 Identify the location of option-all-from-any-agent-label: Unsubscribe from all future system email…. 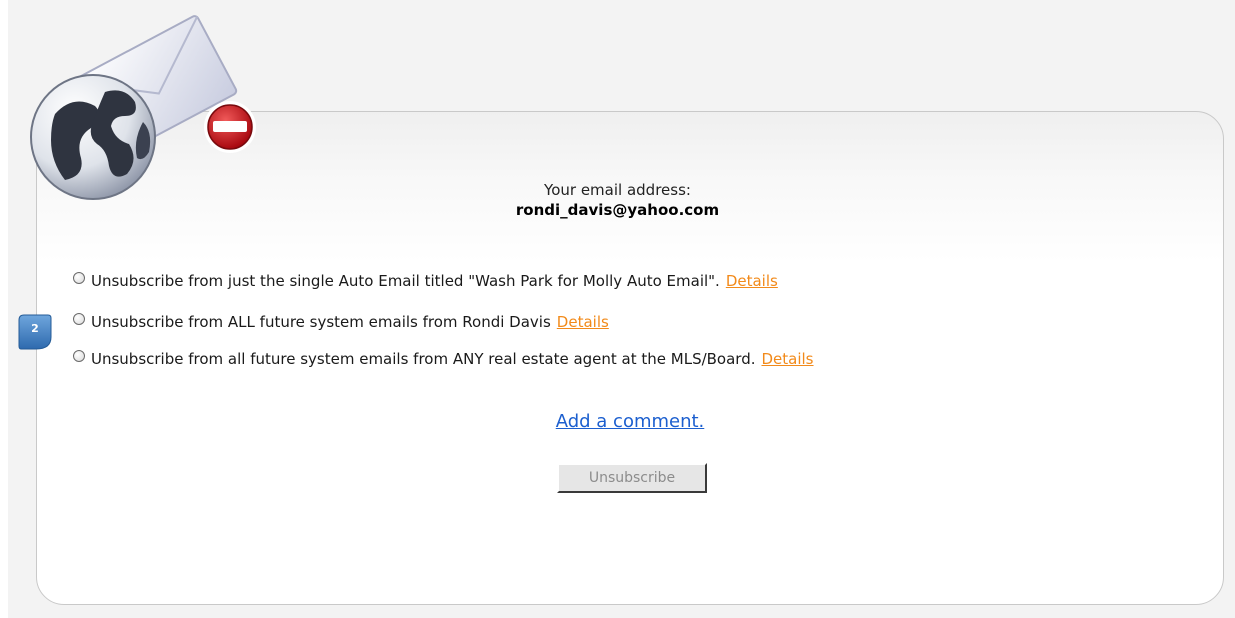
(423, 359).